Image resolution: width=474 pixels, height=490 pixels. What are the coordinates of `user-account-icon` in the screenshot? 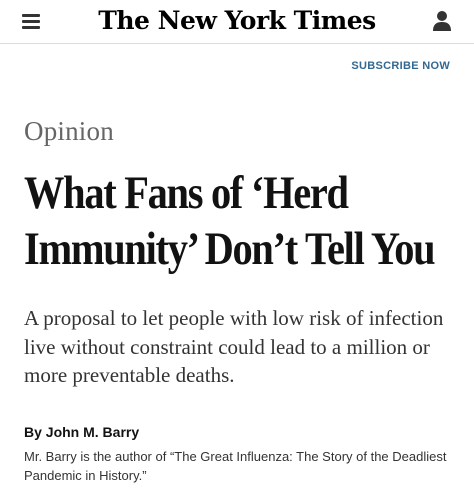 It's located at (442, 21).